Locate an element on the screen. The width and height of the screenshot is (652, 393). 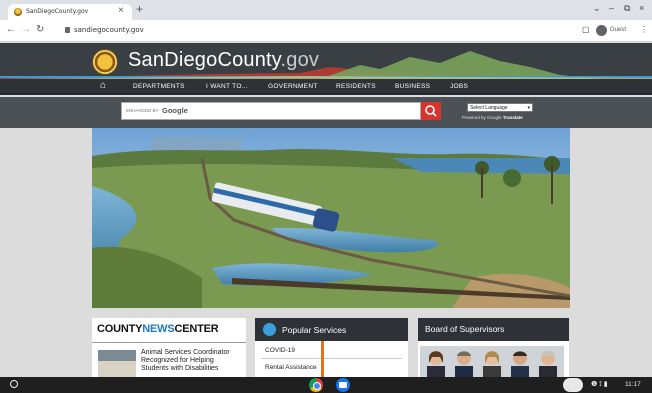
browser-menu-icon: ⋮ is located at coordinates (644, 29).